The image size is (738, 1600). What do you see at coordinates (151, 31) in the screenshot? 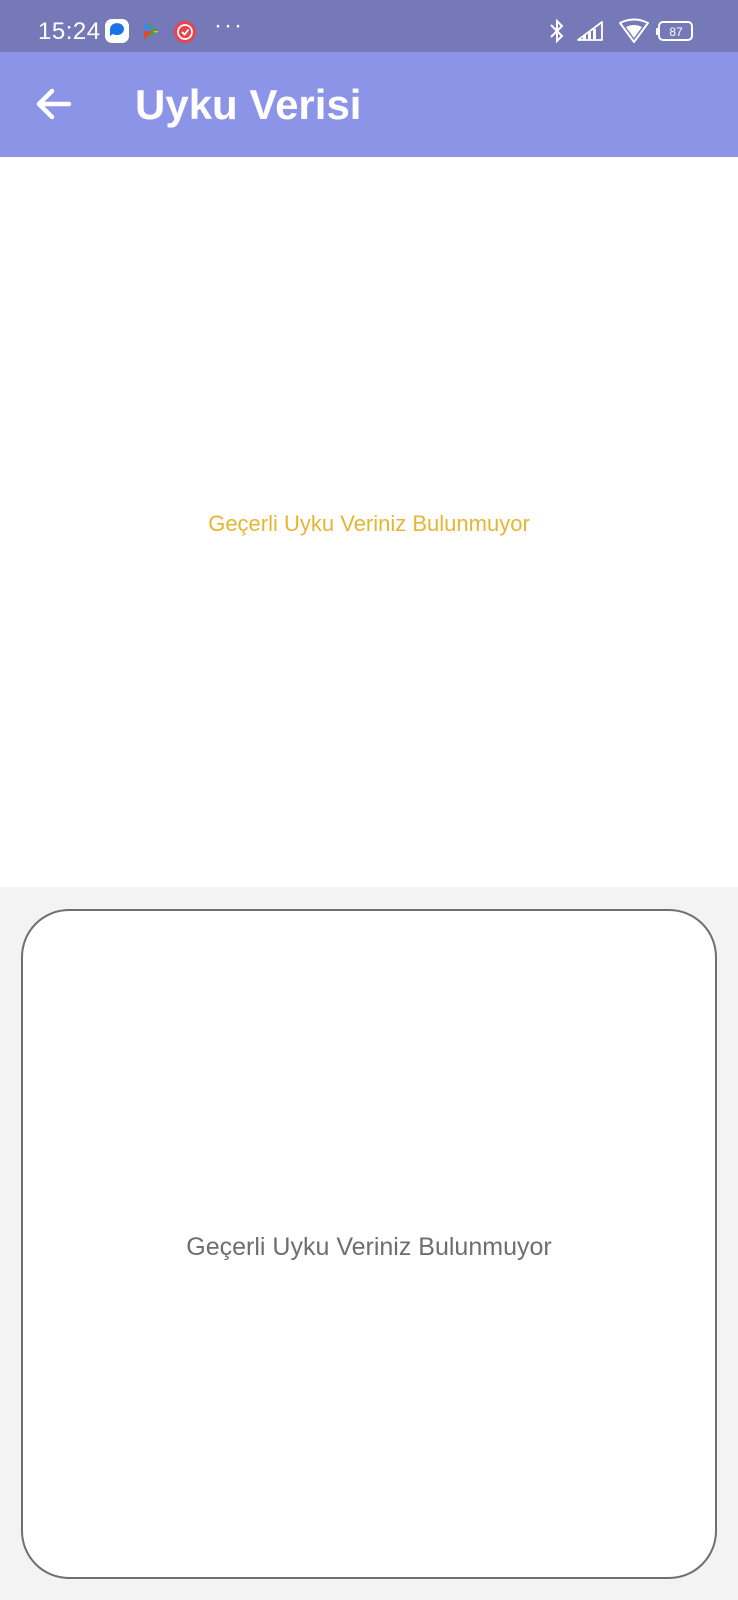
I see `play-games-icon` at bounding box center [151, 31].